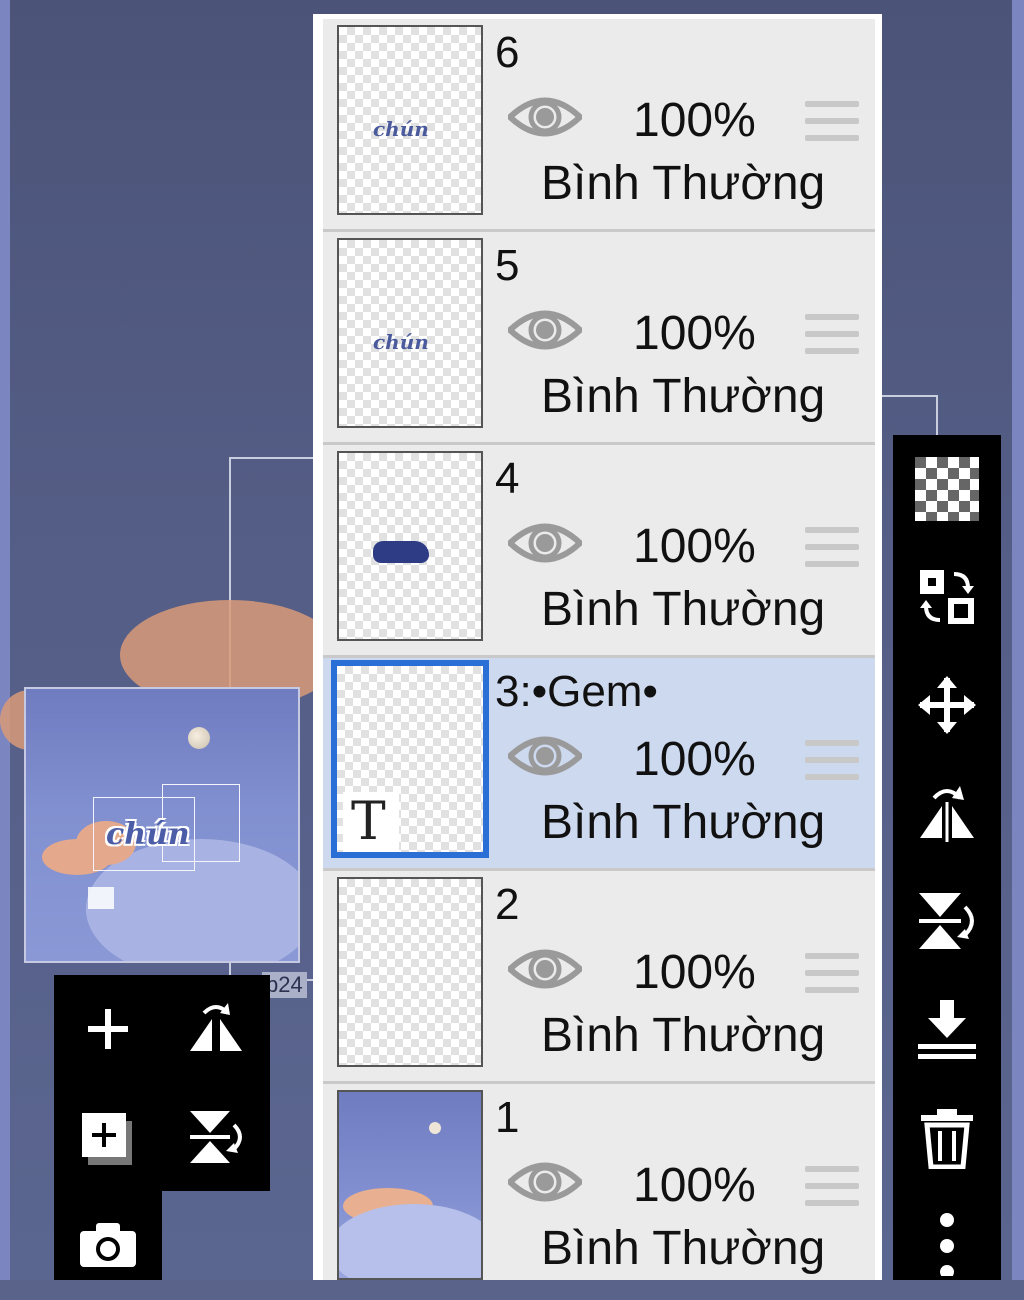 Image resolution: width=1024 pixels, height=1300 pixels. I want to click on canvas-frame-right, so click(909, 416).